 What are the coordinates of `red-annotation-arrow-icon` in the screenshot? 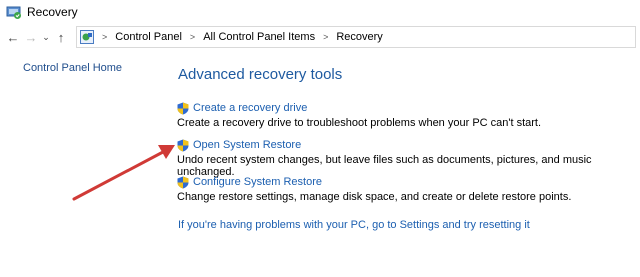 It's located at (123, 173).